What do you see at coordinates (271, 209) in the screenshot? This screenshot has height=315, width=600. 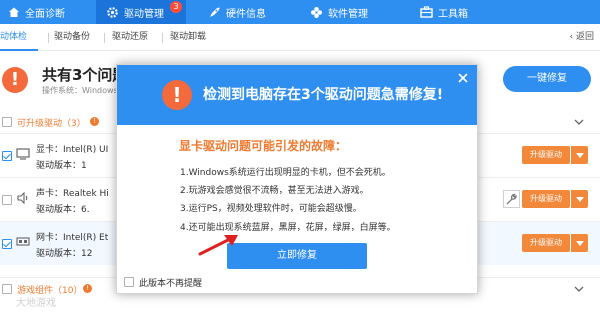 I see `issue-item: 3.运行PS，视频处理软件时，可能会超级慢。` at bounding box center [271, 209].